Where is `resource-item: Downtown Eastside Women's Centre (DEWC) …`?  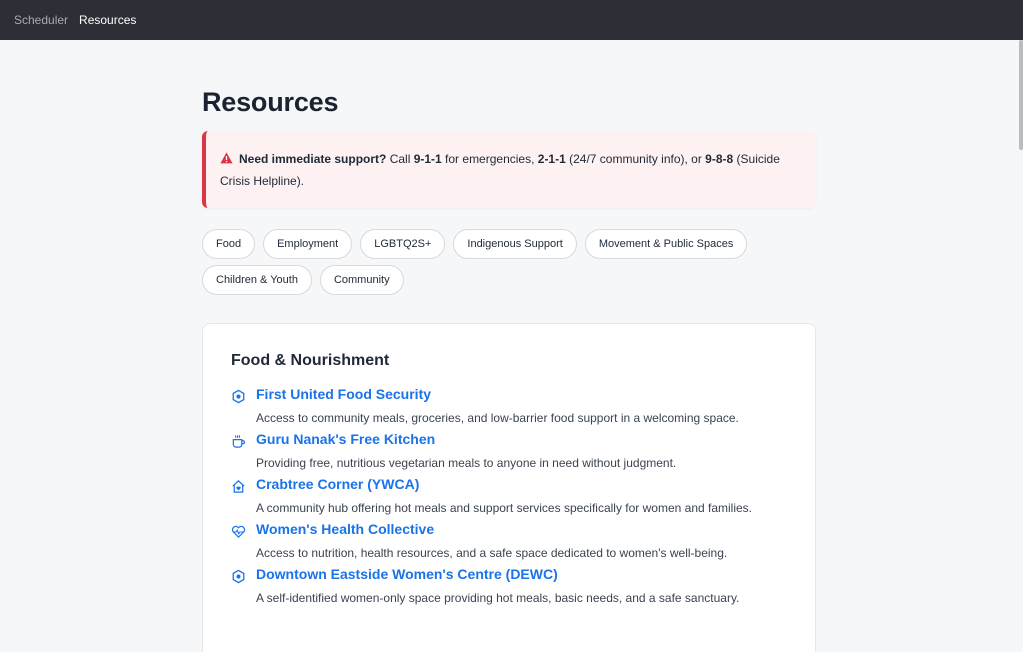
resource-item: Downtown Eastside Women's Centre (DEWC) … is located at coordinates (509, 585).